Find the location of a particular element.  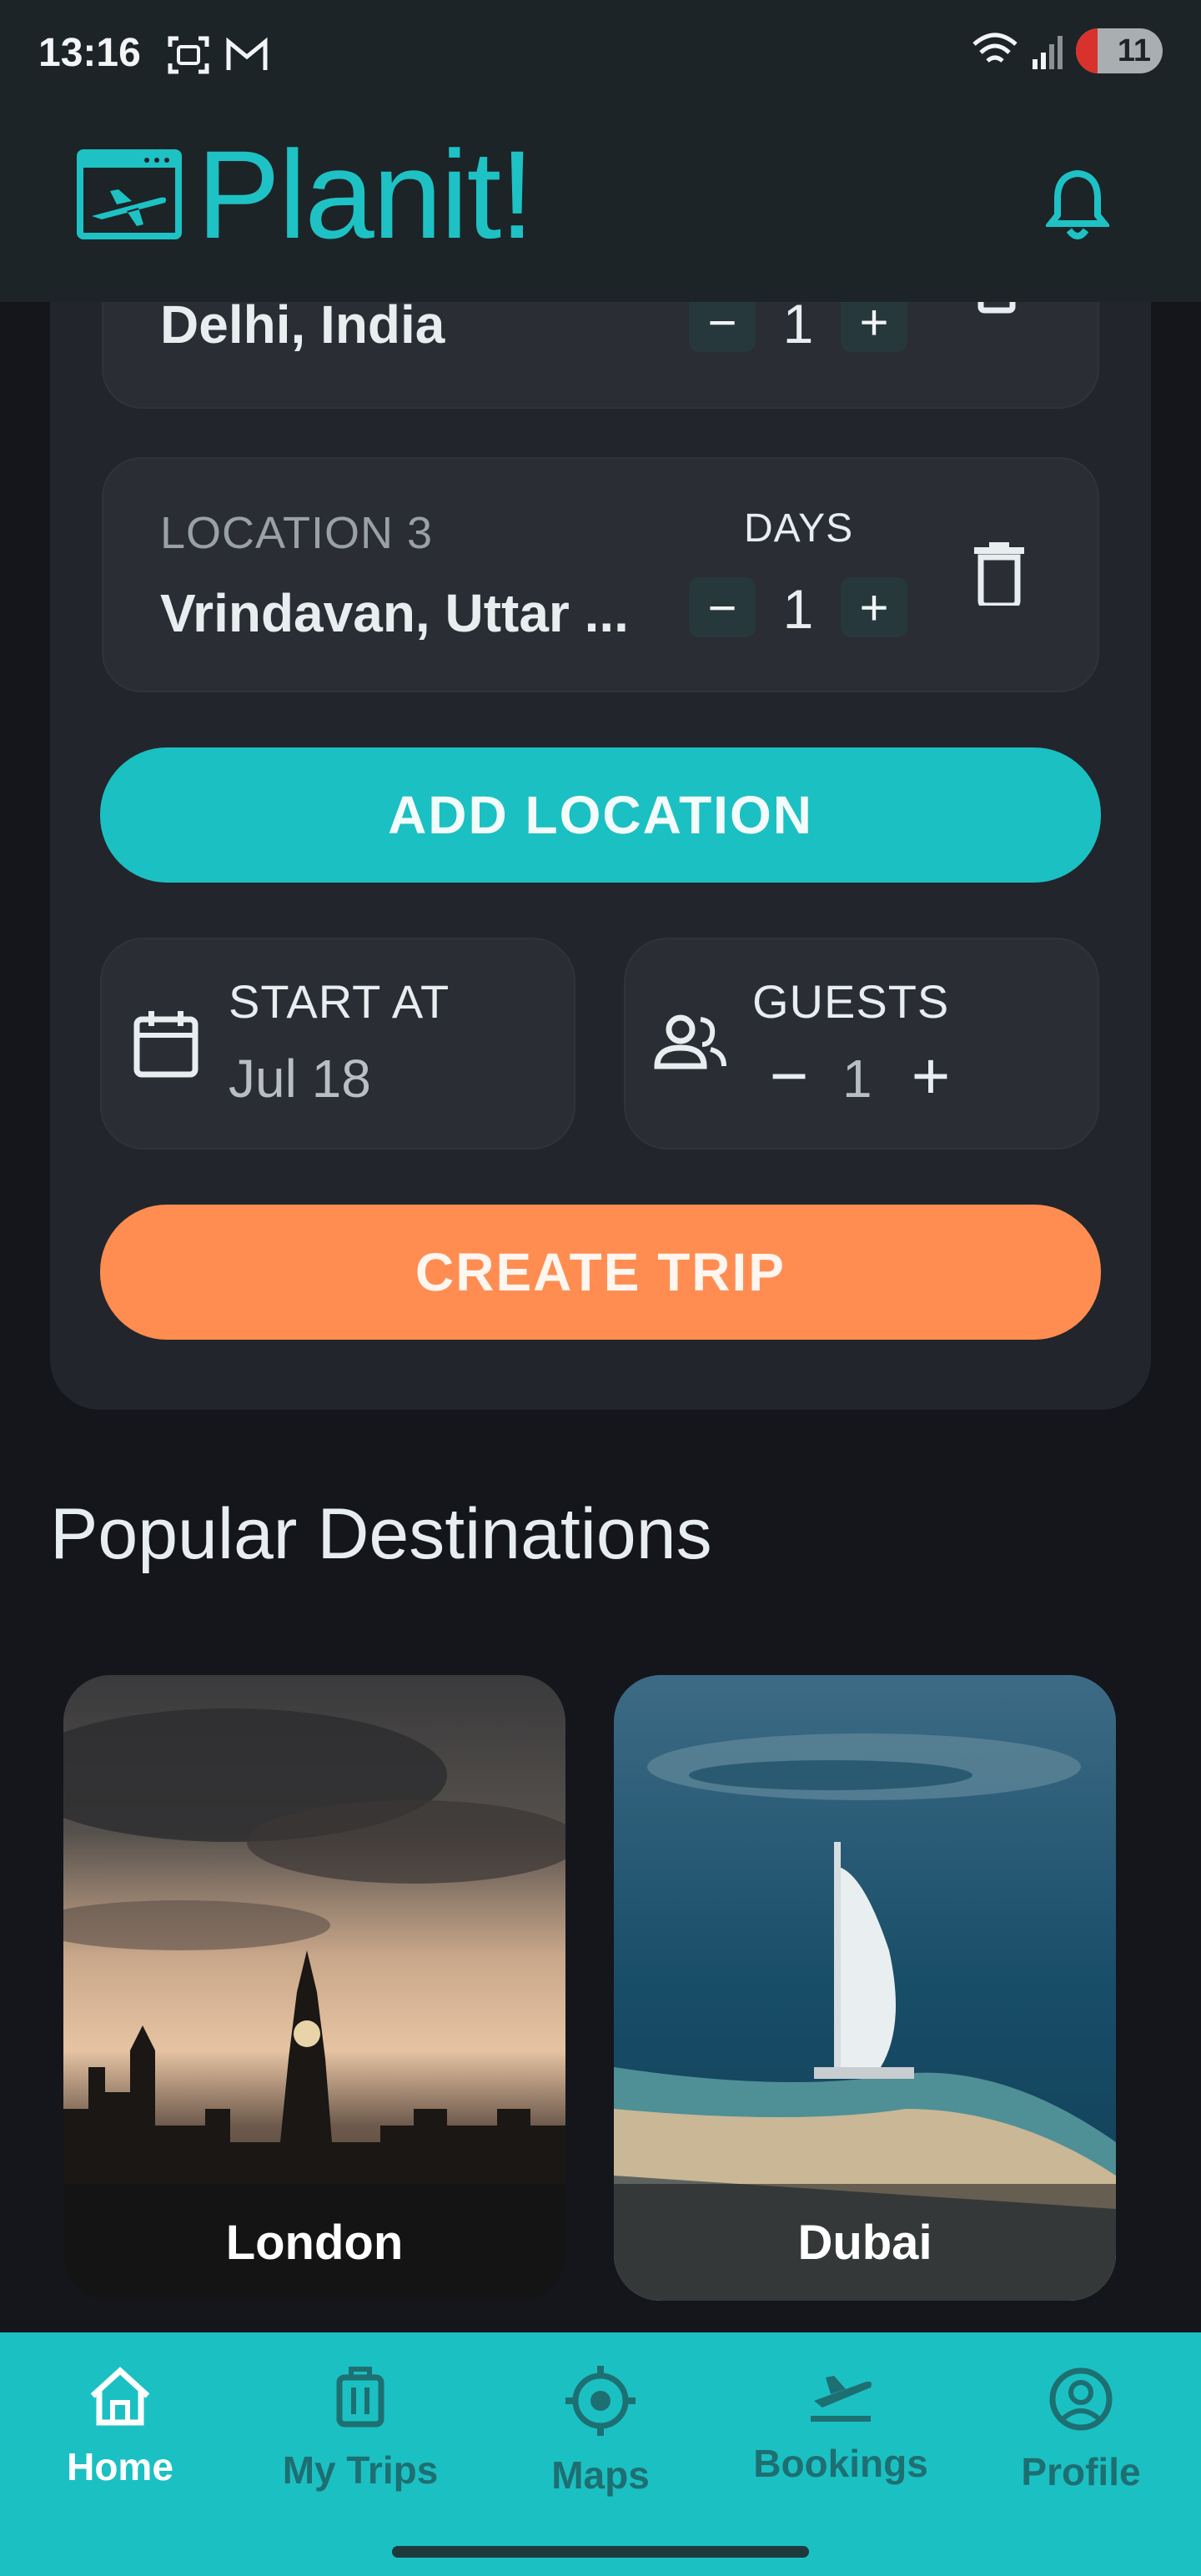

add-location-button: ADD LOCATION is located at coordinates (601, 815).